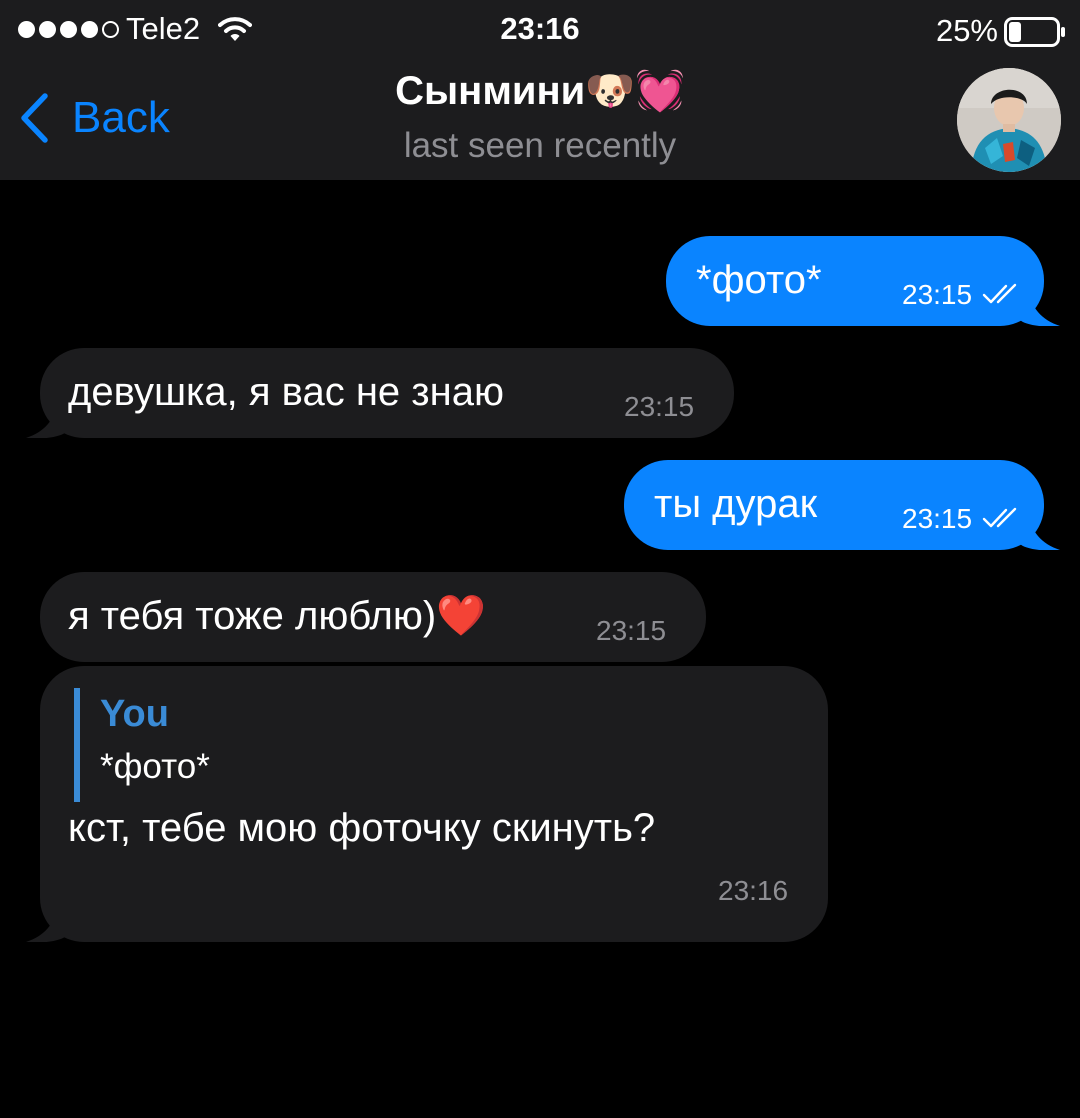 Image resolution: width=1080 pixels, height=1118 pixels. I want to click on message-time: 23:16, so click(753, 890).